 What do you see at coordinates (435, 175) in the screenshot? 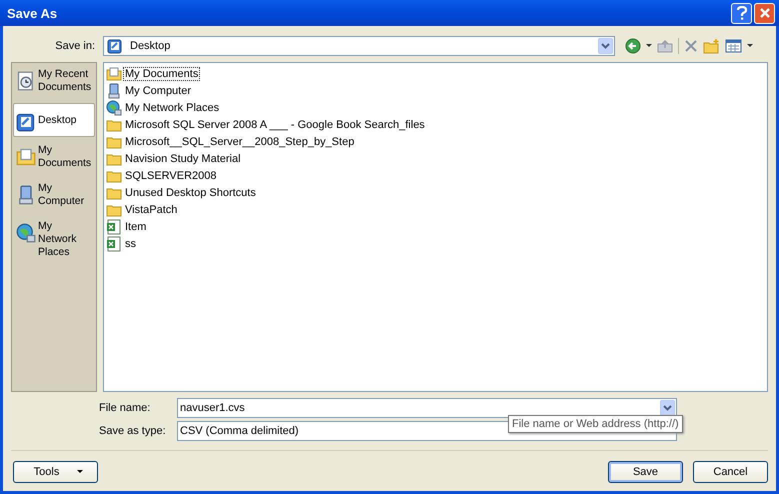
I see `file-item: SQLSERVER2008` at bounding box center [435, 175].